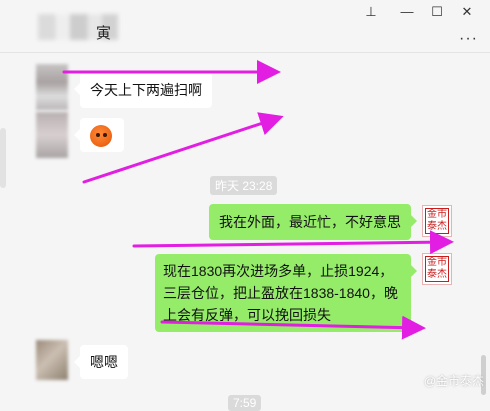  I want to click on left-scroll-indicator, so click(3, 158).